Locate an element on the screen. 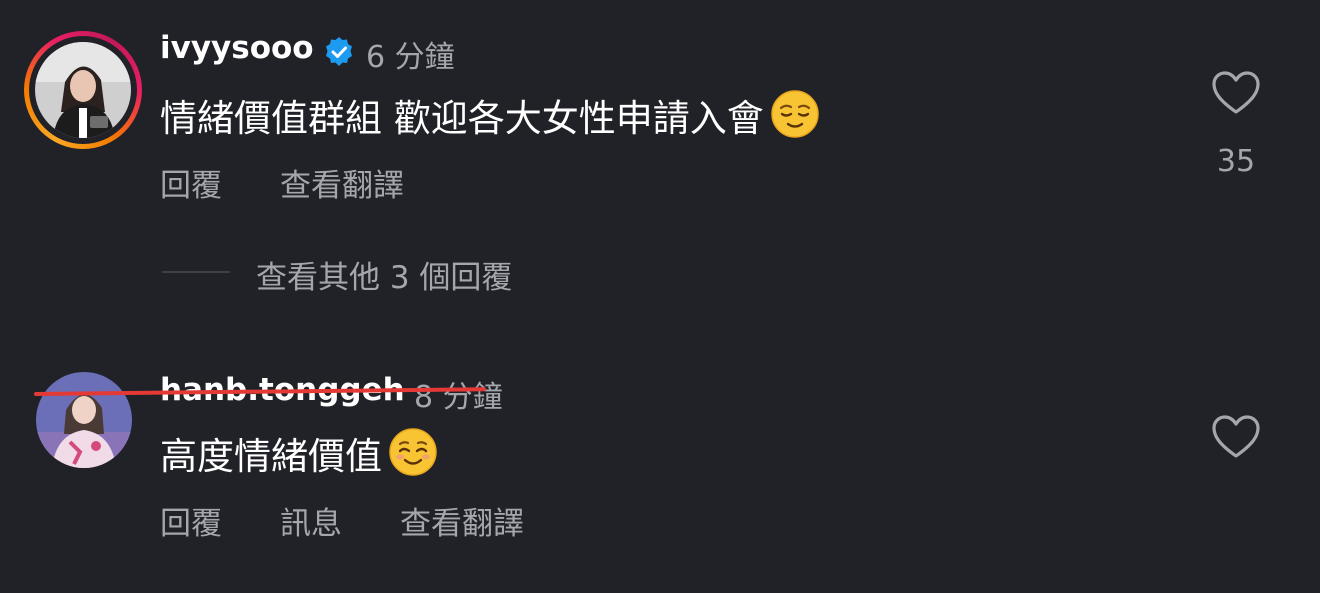  avatar-photo is located at coordinates (83, 90).